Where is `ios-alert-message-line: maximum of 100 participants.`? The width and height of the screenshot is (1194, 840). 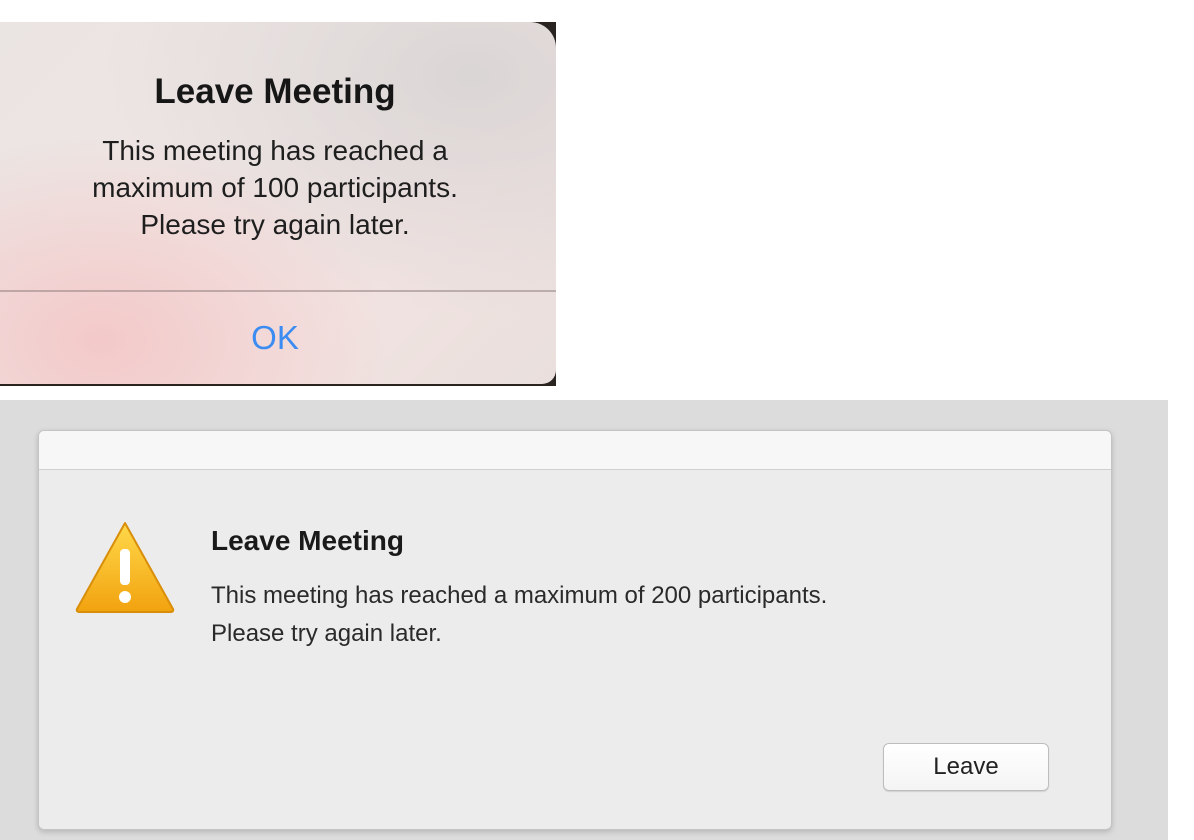 ios-alert-message-line: maximum of 100 participants. is located at coordinates (275, 187).